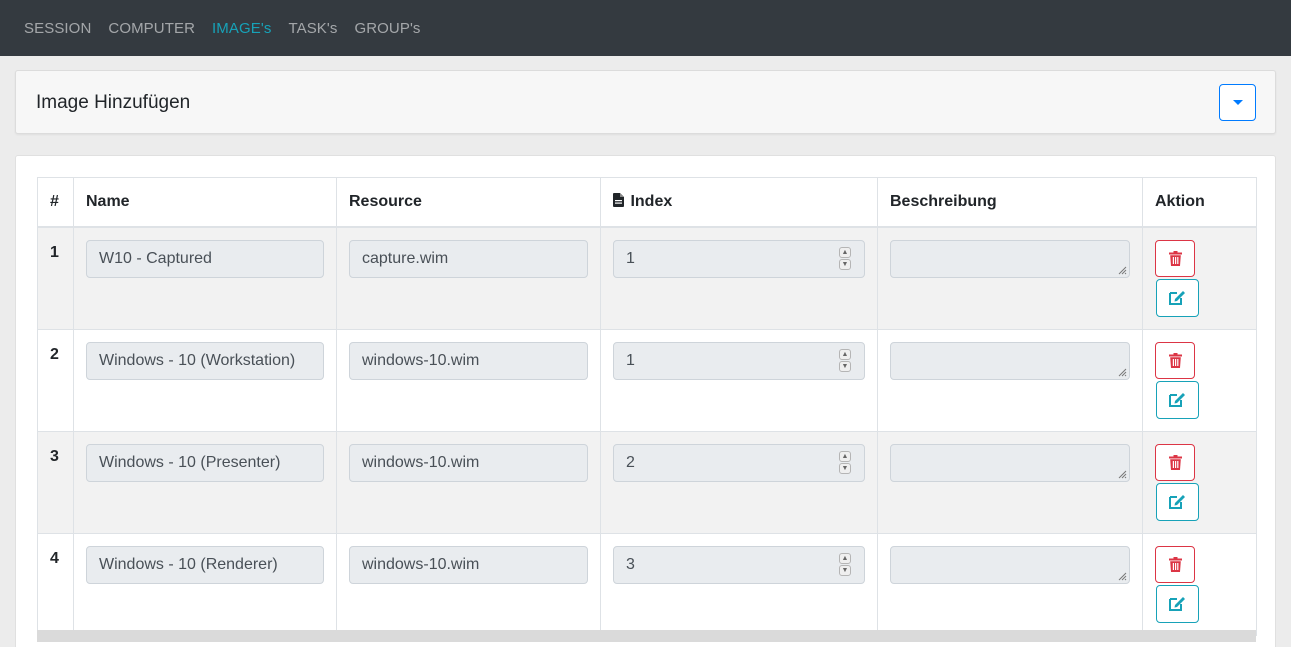 Image resolution: width=1291 pixels, height=647 pixels. I want to click on header-resource: Resource, so click(468, 202).